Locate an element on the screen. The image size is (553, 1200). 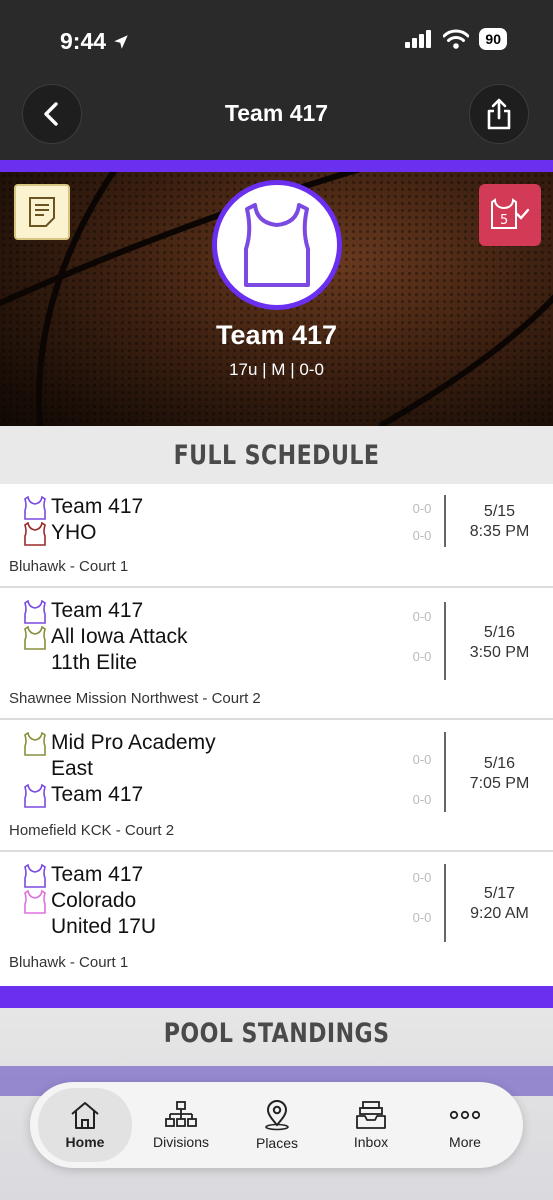
team-row: Colorado United 17U is located at coordinates (214, 914).